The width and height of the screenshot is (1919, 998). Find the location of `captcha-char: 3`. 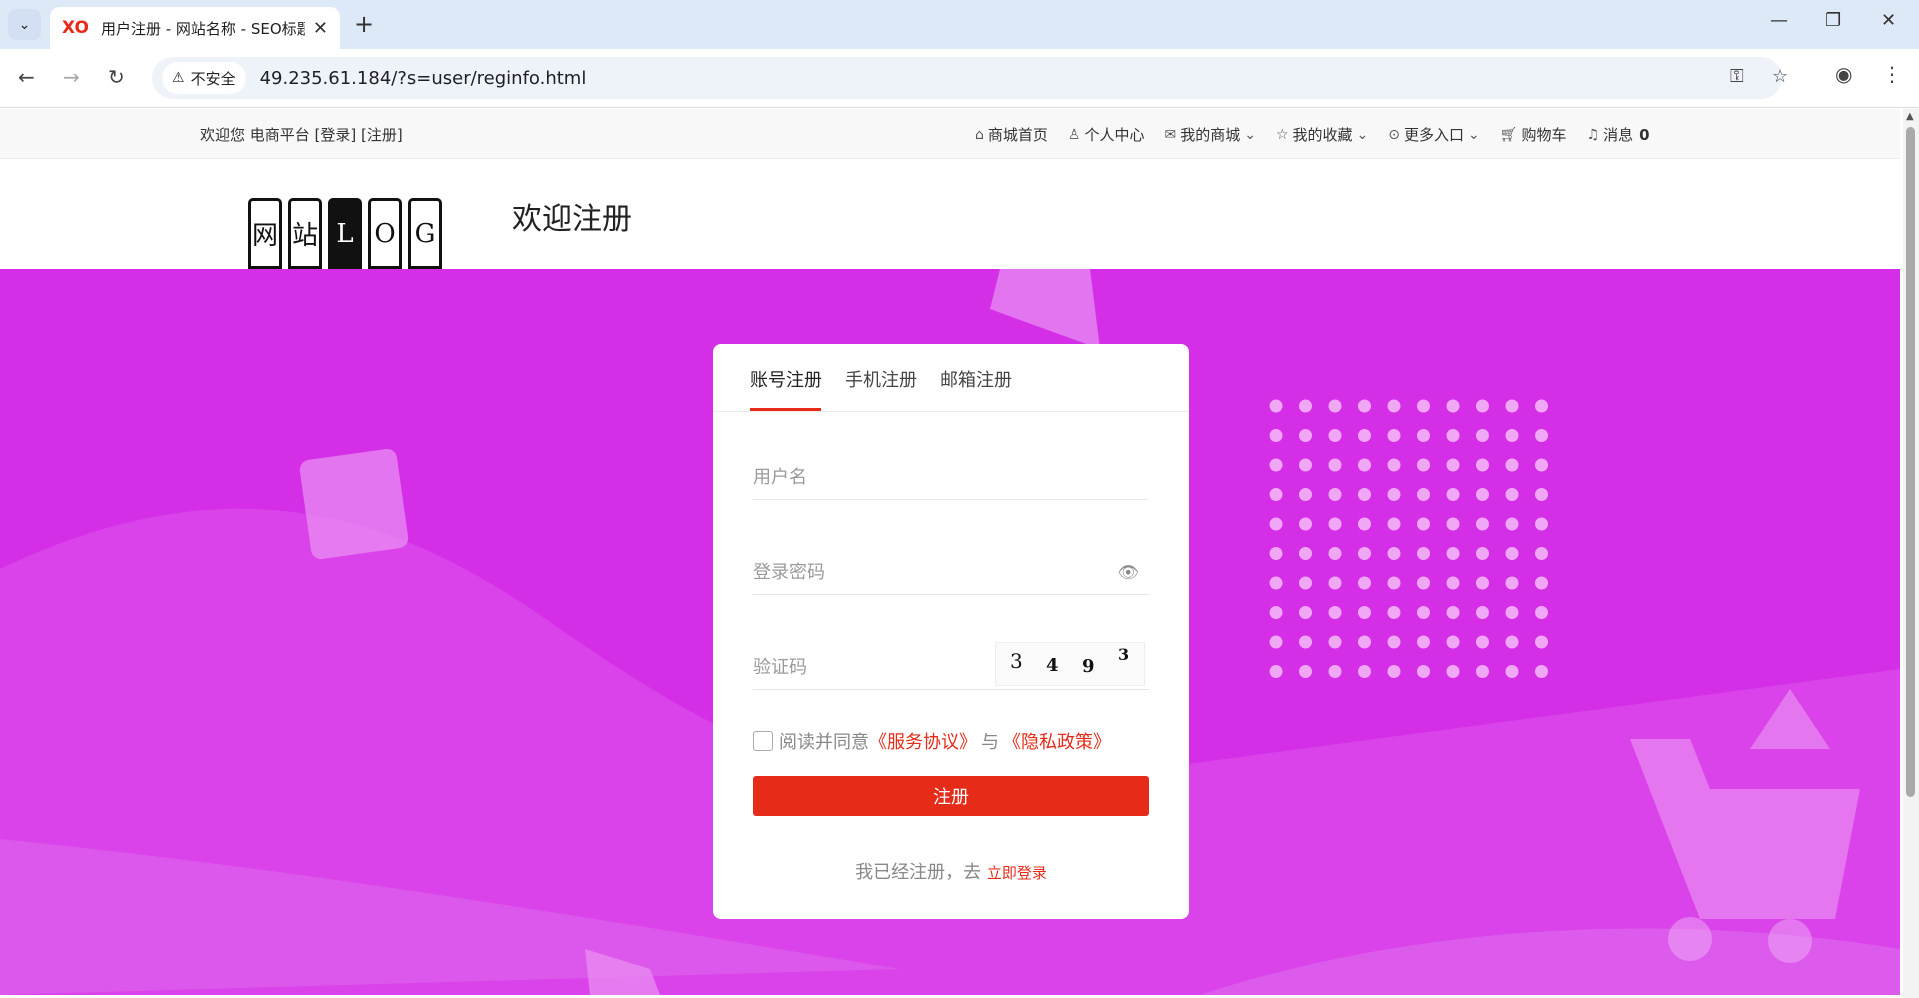

captcha-char: 3 is located at coordinates (1016, 661).